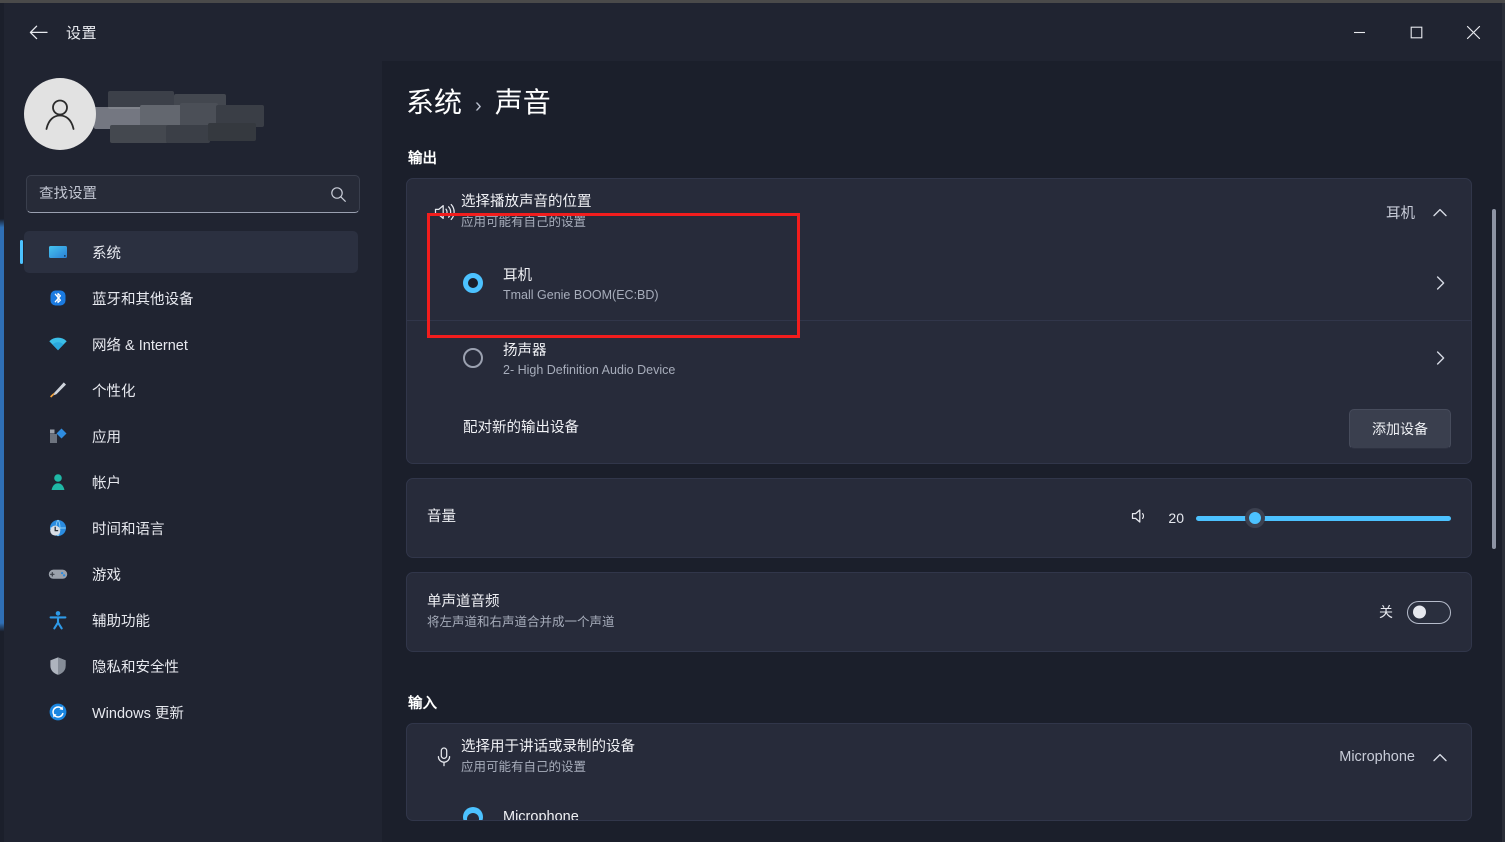 This screenshot has height=842, width=1505. Describe the element at coordinates (524, 222) in the screenshot. I see `output-chooser-subtitle: 应用可能有自己的设置` at that location.